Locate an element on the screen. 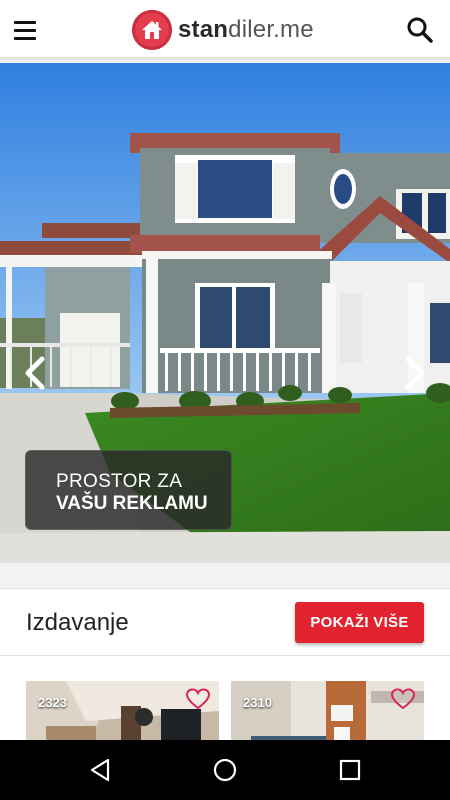  hamburger-menu-icon is located at coordinates (29, 30).